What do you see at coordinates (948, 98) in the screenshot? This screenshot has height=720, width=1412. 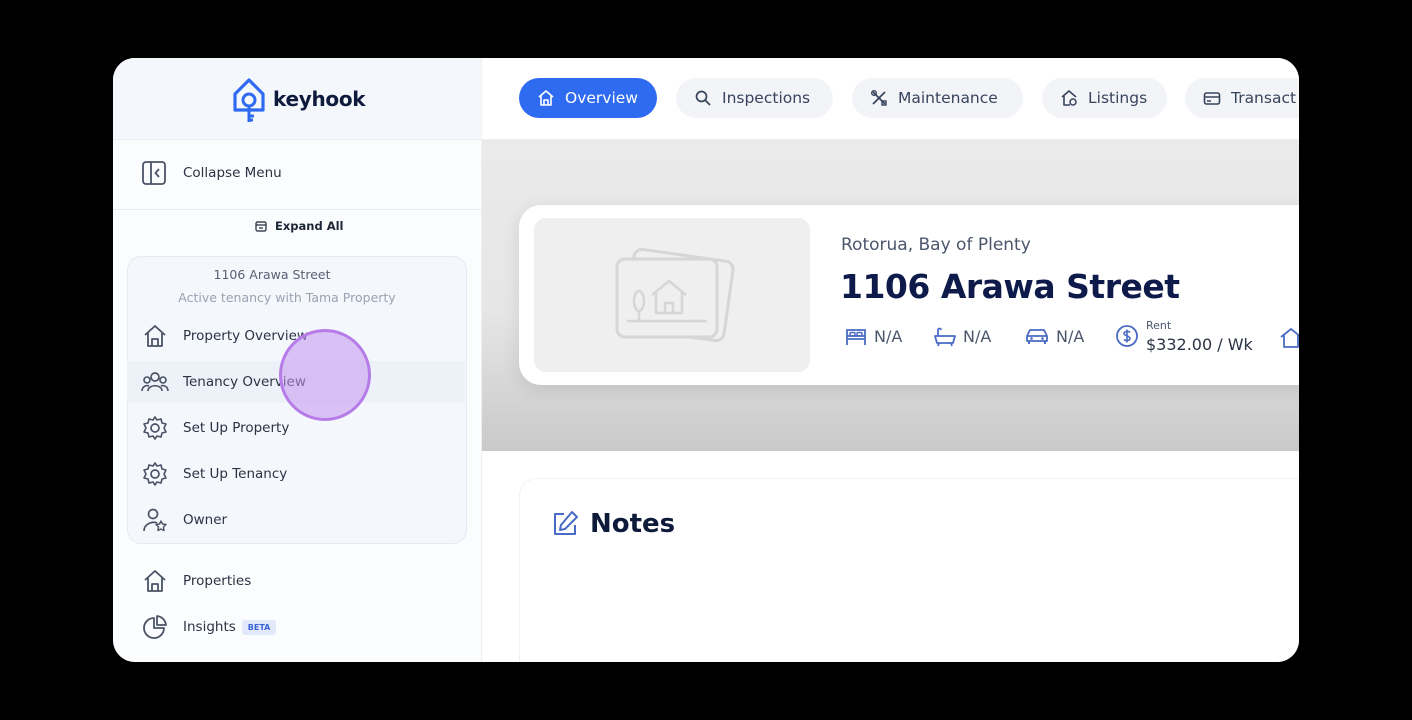 I see `tab-label: Maintenance` at bounding box center [948, 98].